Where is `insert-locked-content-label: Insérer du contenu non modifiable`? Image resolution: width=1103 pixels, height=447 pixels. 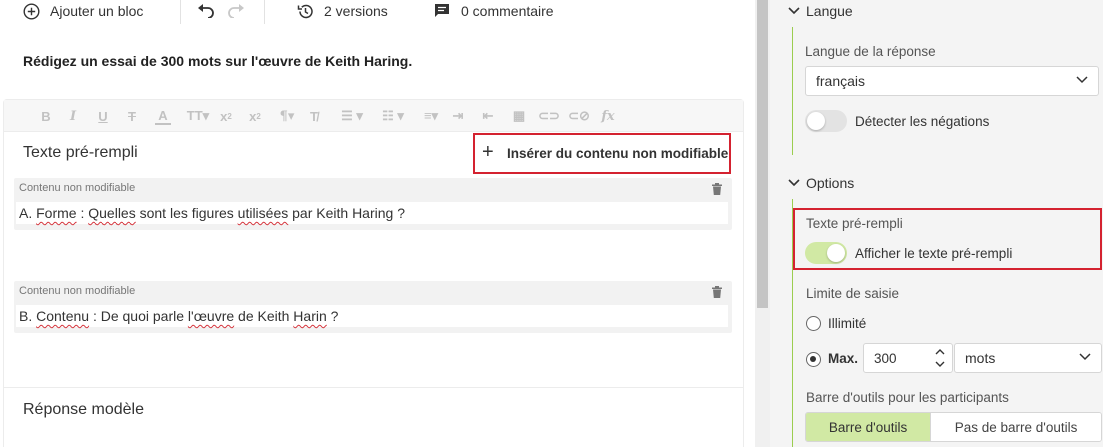
insert-locked-content-label: Insérer du contenu non modifiable is located at coordinates (618, 153).